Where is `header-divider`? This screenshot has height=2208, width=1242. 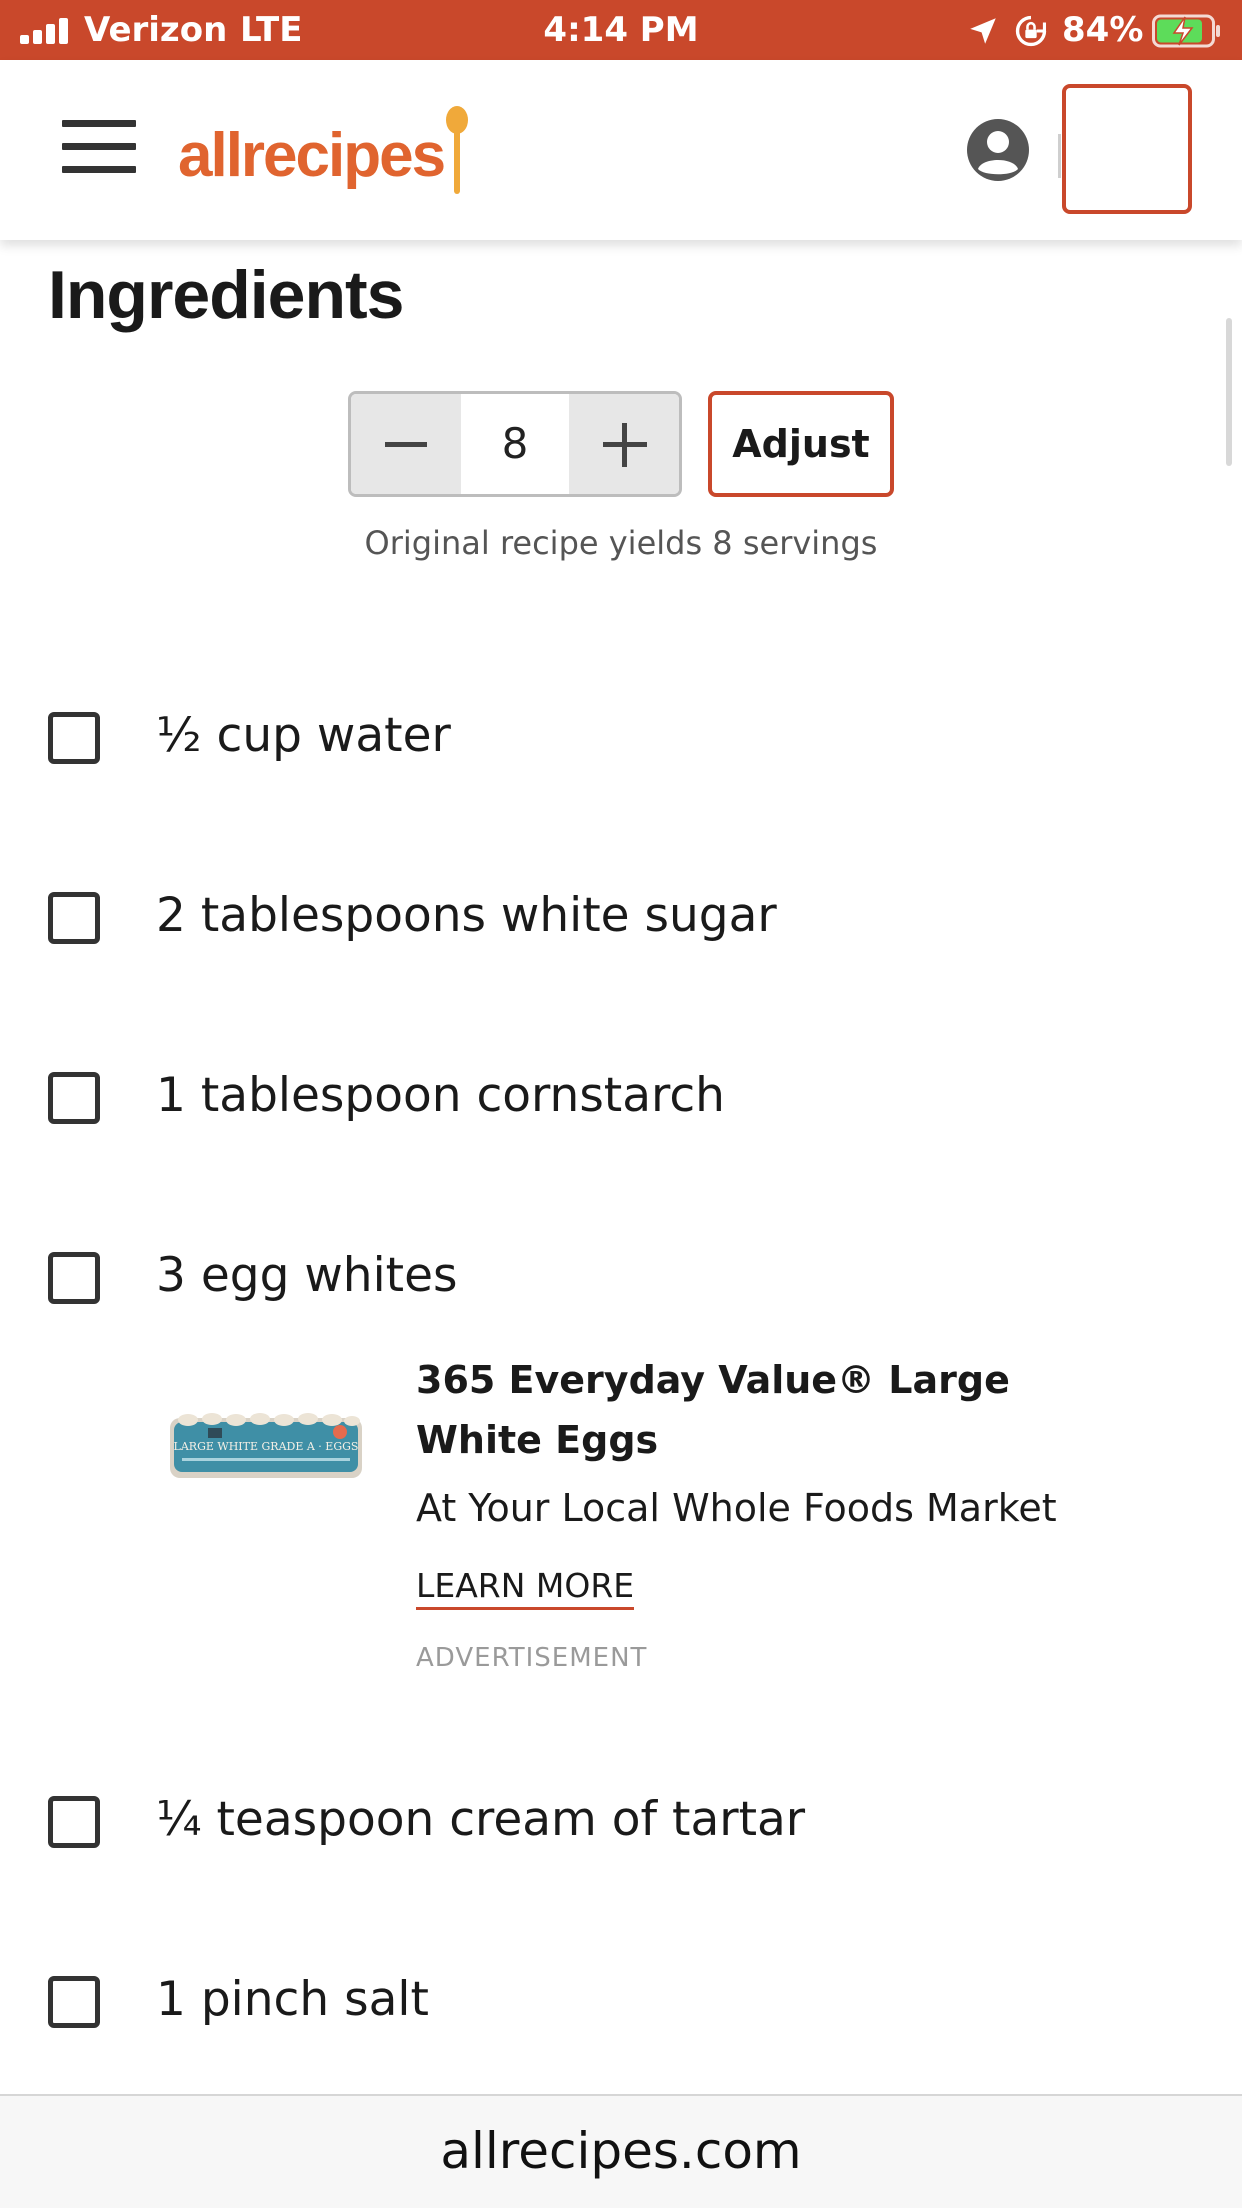
header-divider is located at coordinates (1059, 156).